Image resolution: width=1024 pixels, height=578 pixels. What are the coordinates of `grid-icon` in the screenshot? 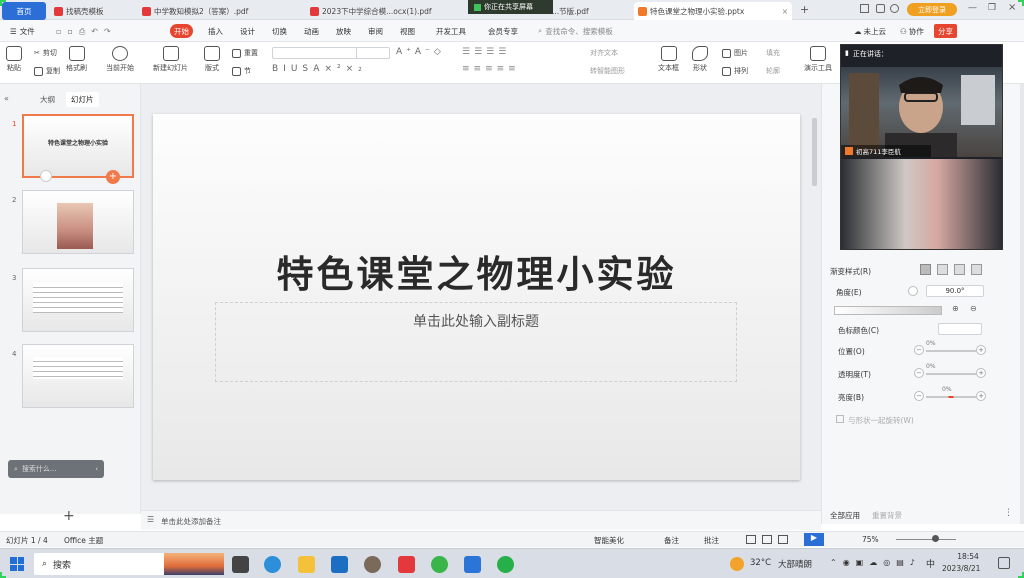 It's located at (880, 8).